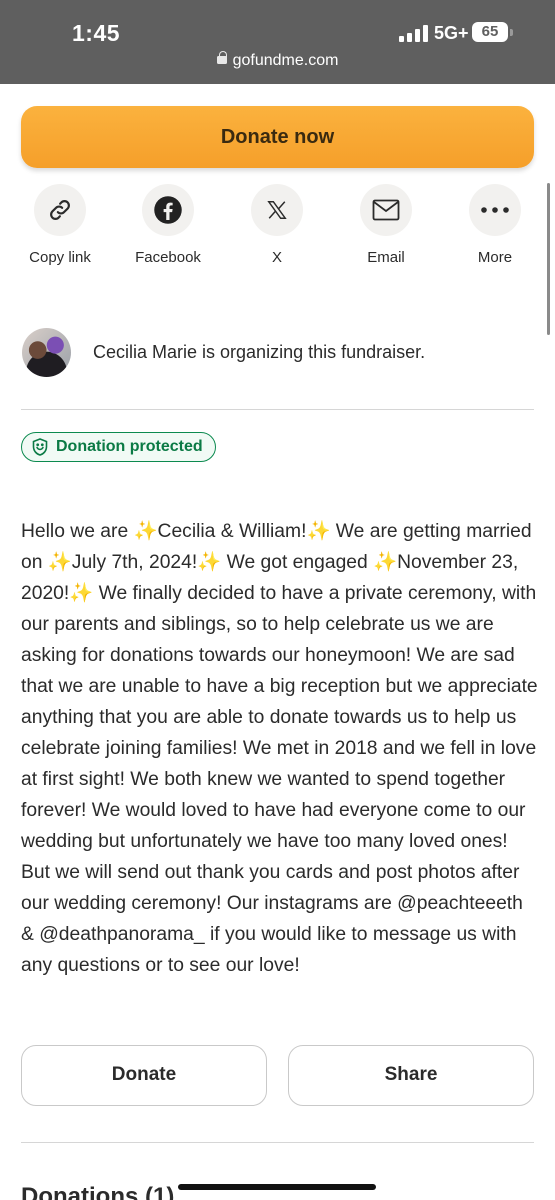  Describe the element at coordinates (46, 352) in the screenshot. I see `organizer-avatar` at that location.